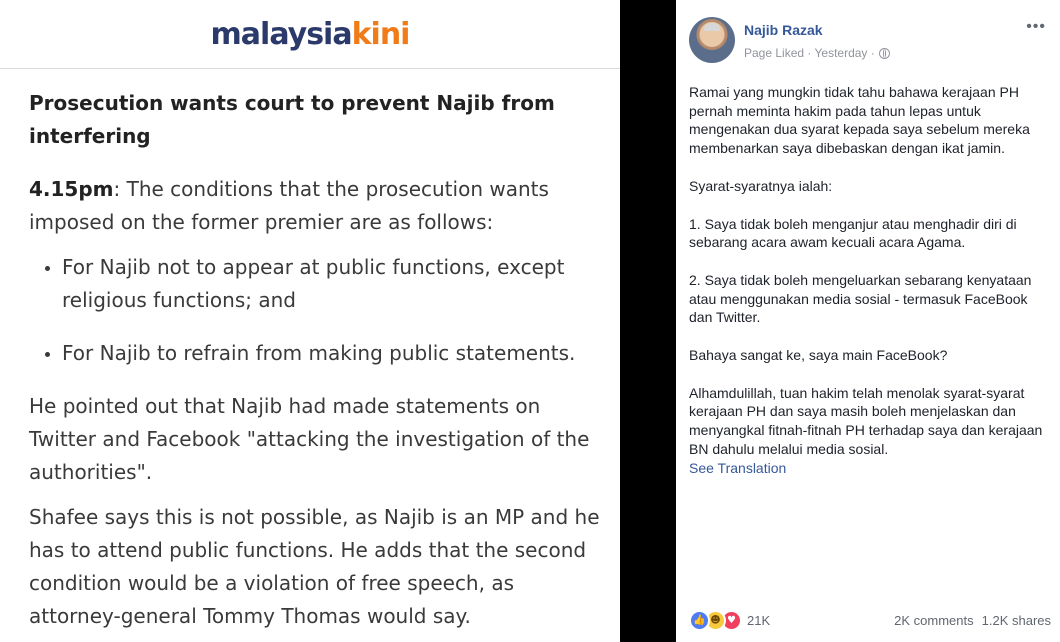 The image size is (1060, 642). Describe the element at coordinates (809, 53) in the screenshot. I see `post-meta-text: Page Liked · Yesterday ·` at that location.